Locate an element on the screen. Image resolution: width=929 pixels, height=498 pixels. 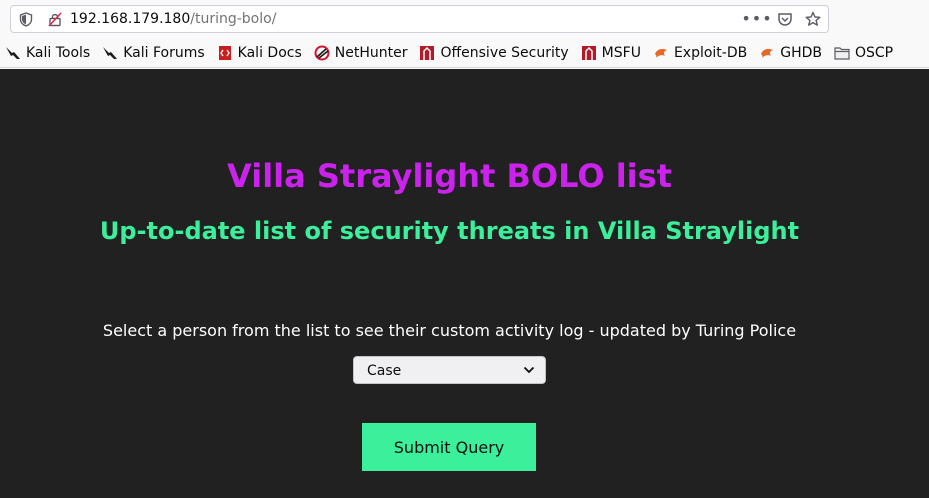
bookmark-label: Kali Tools is located at coordinates (58, 52).